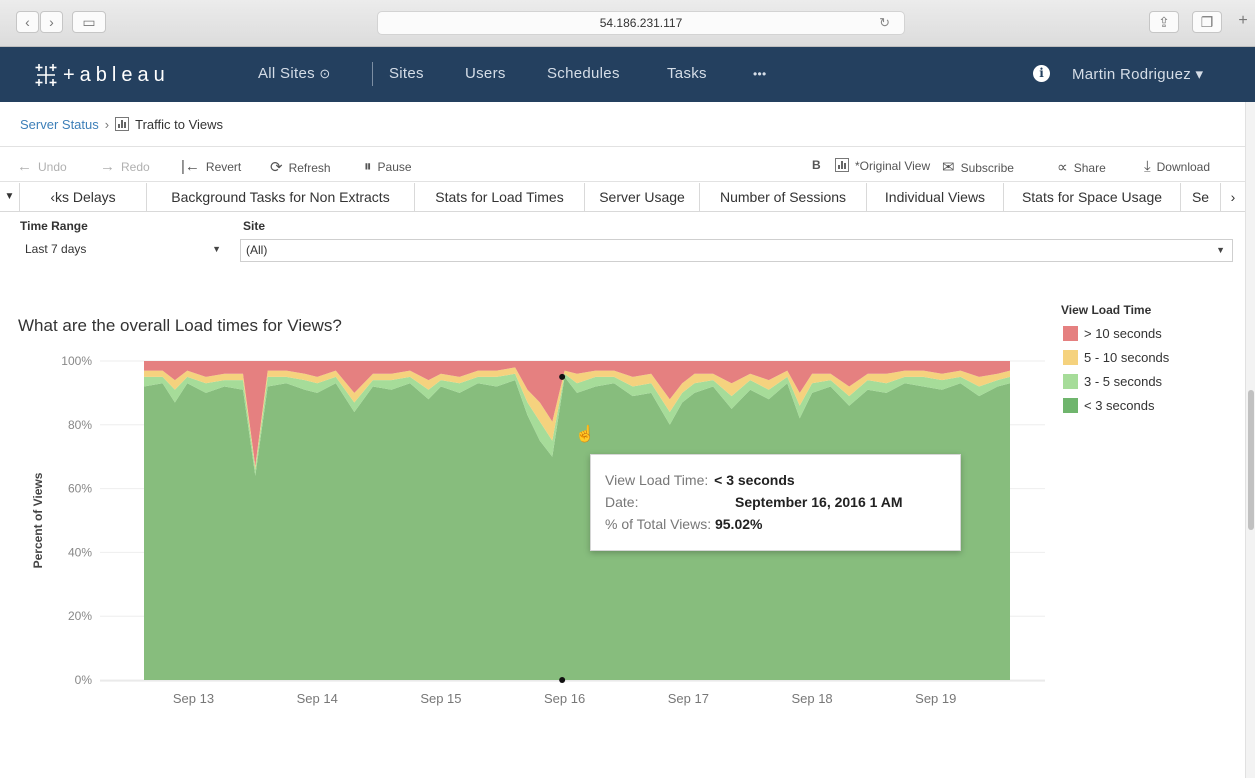 This screenshot has height=778, width=1255. I want to click on nav-tasks: Tasks, so click(687, 73).